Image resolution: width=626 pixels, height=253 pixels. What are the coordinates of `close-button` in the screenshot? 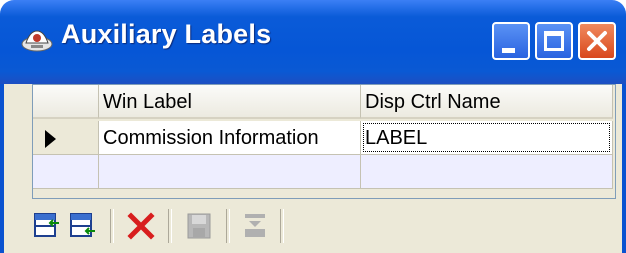 It's located at (597, 41).